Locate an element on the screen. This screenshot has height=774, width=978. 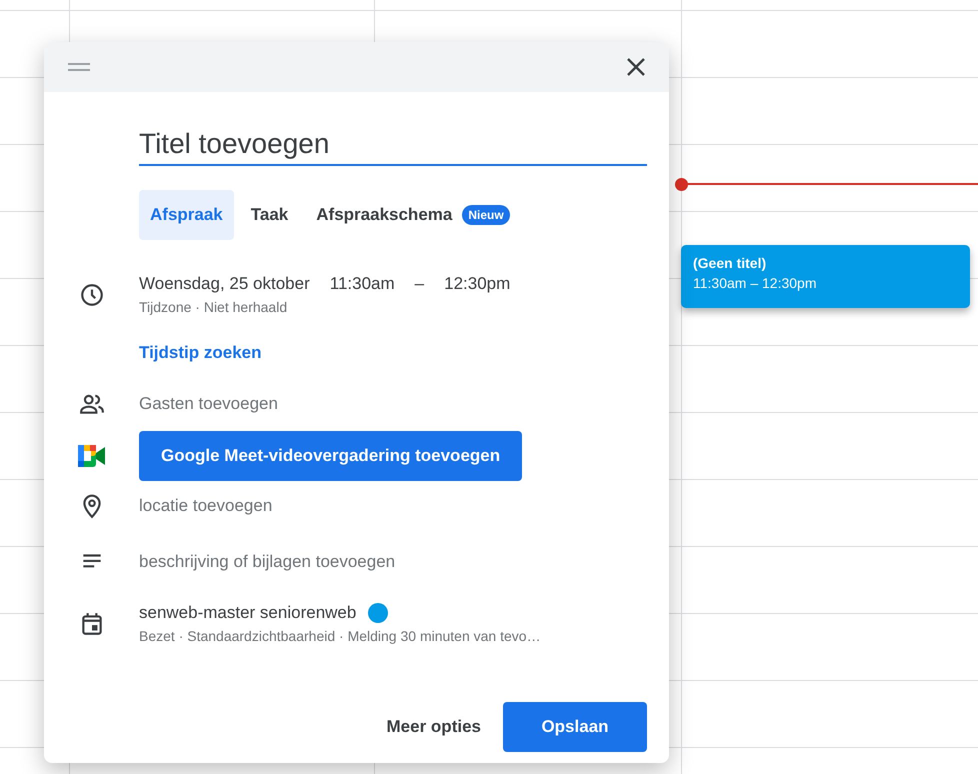
drag-handle-icon is located at coordinates (79, 67).